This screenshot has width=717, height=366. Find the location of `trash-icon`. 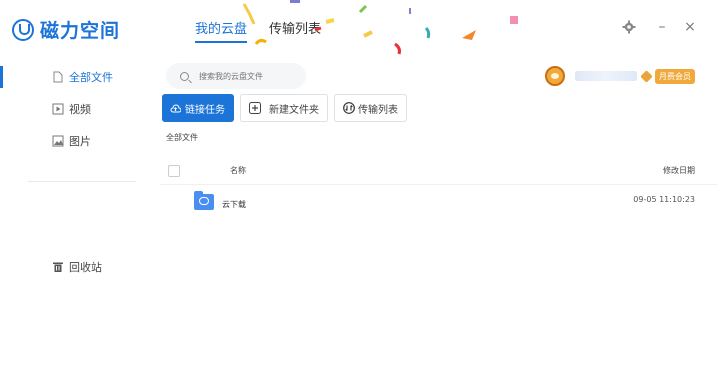

trash-icon is located at coordinates (58, 267).